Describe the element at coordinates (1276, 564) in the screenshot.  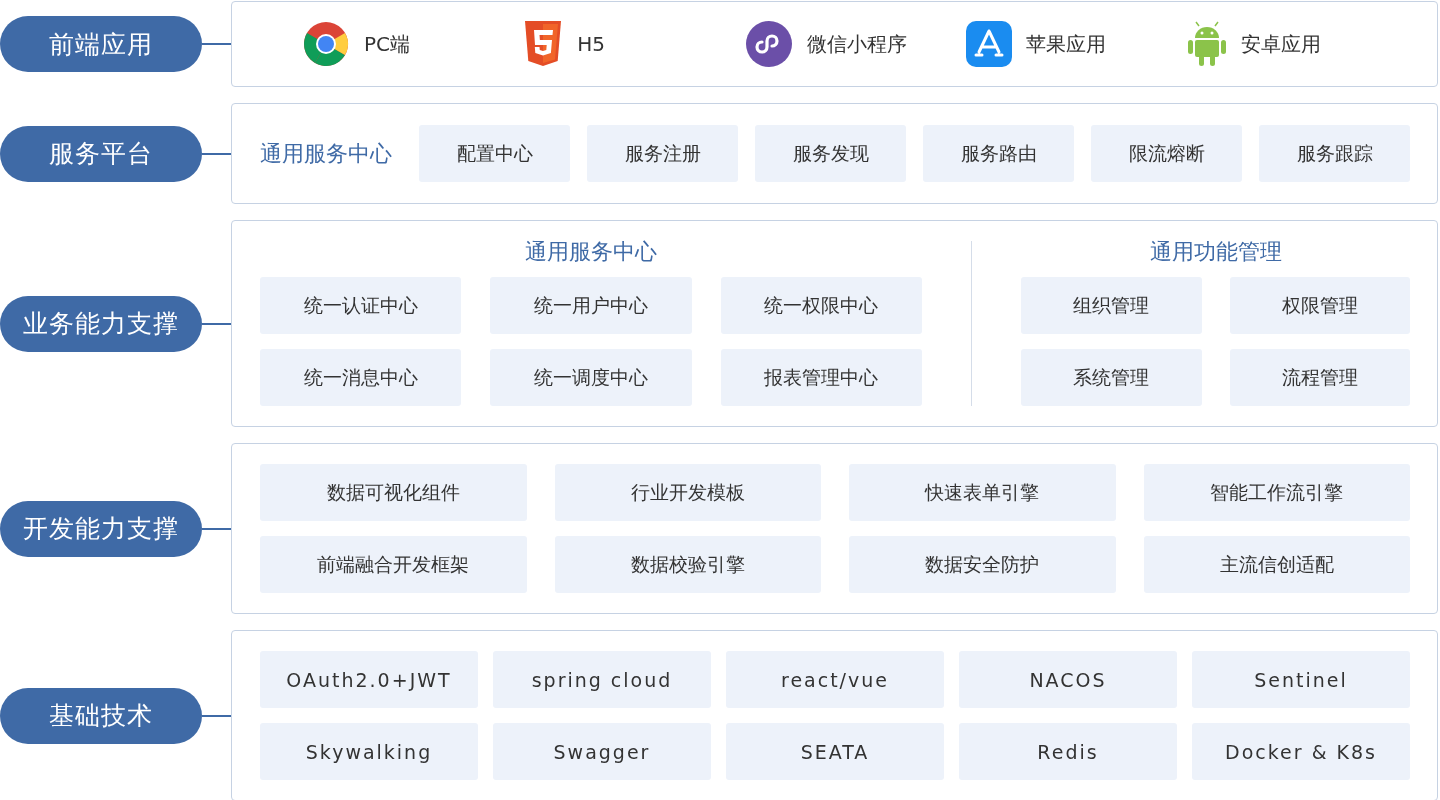
I see `feature-tag: 主流信创适配` at that location.